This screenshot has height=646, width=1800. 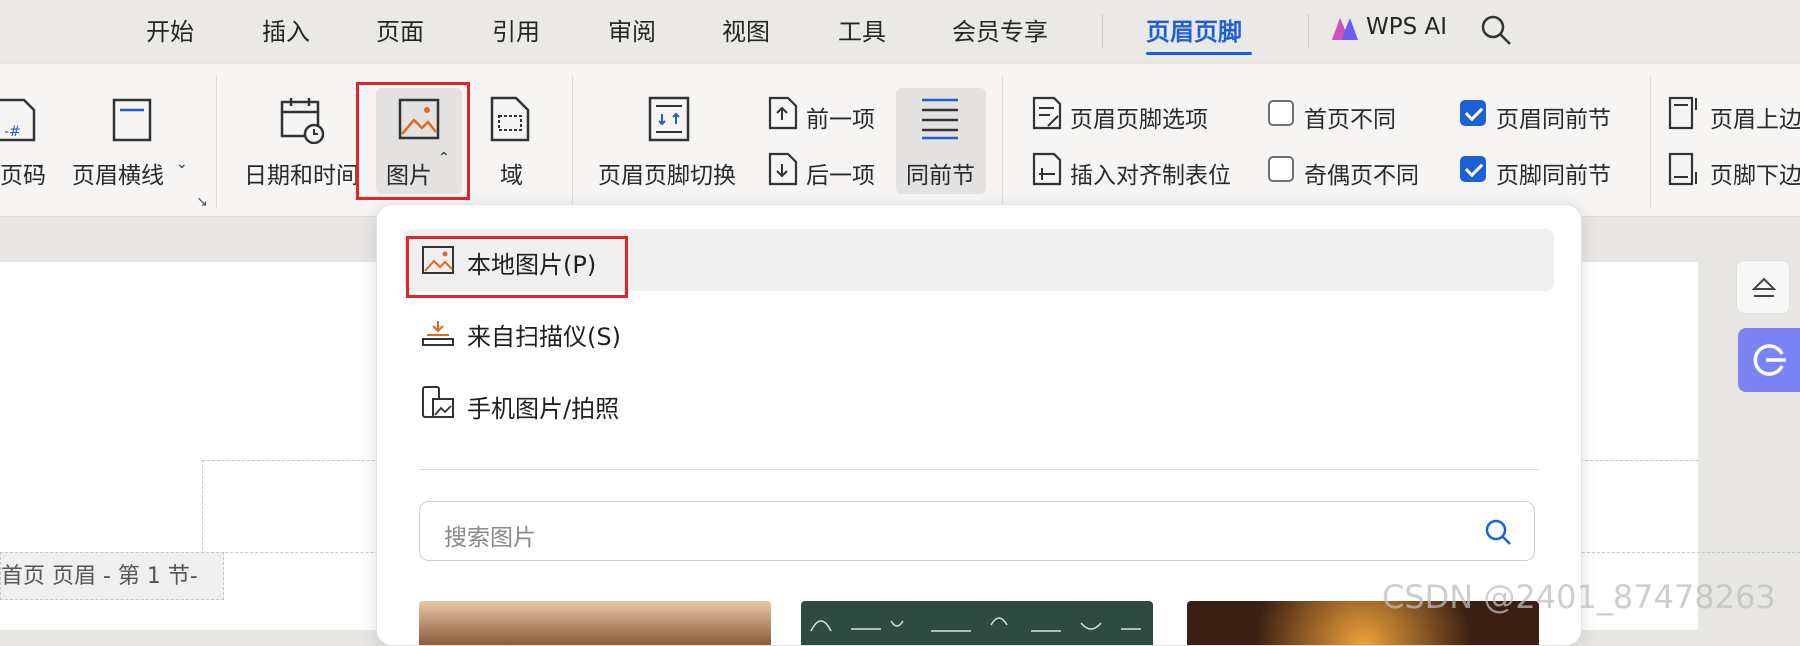 What do you see at coordinates (516, 29) in the screenshot?
I see `menu-reference: 引用` at bounding box center [516, 29].